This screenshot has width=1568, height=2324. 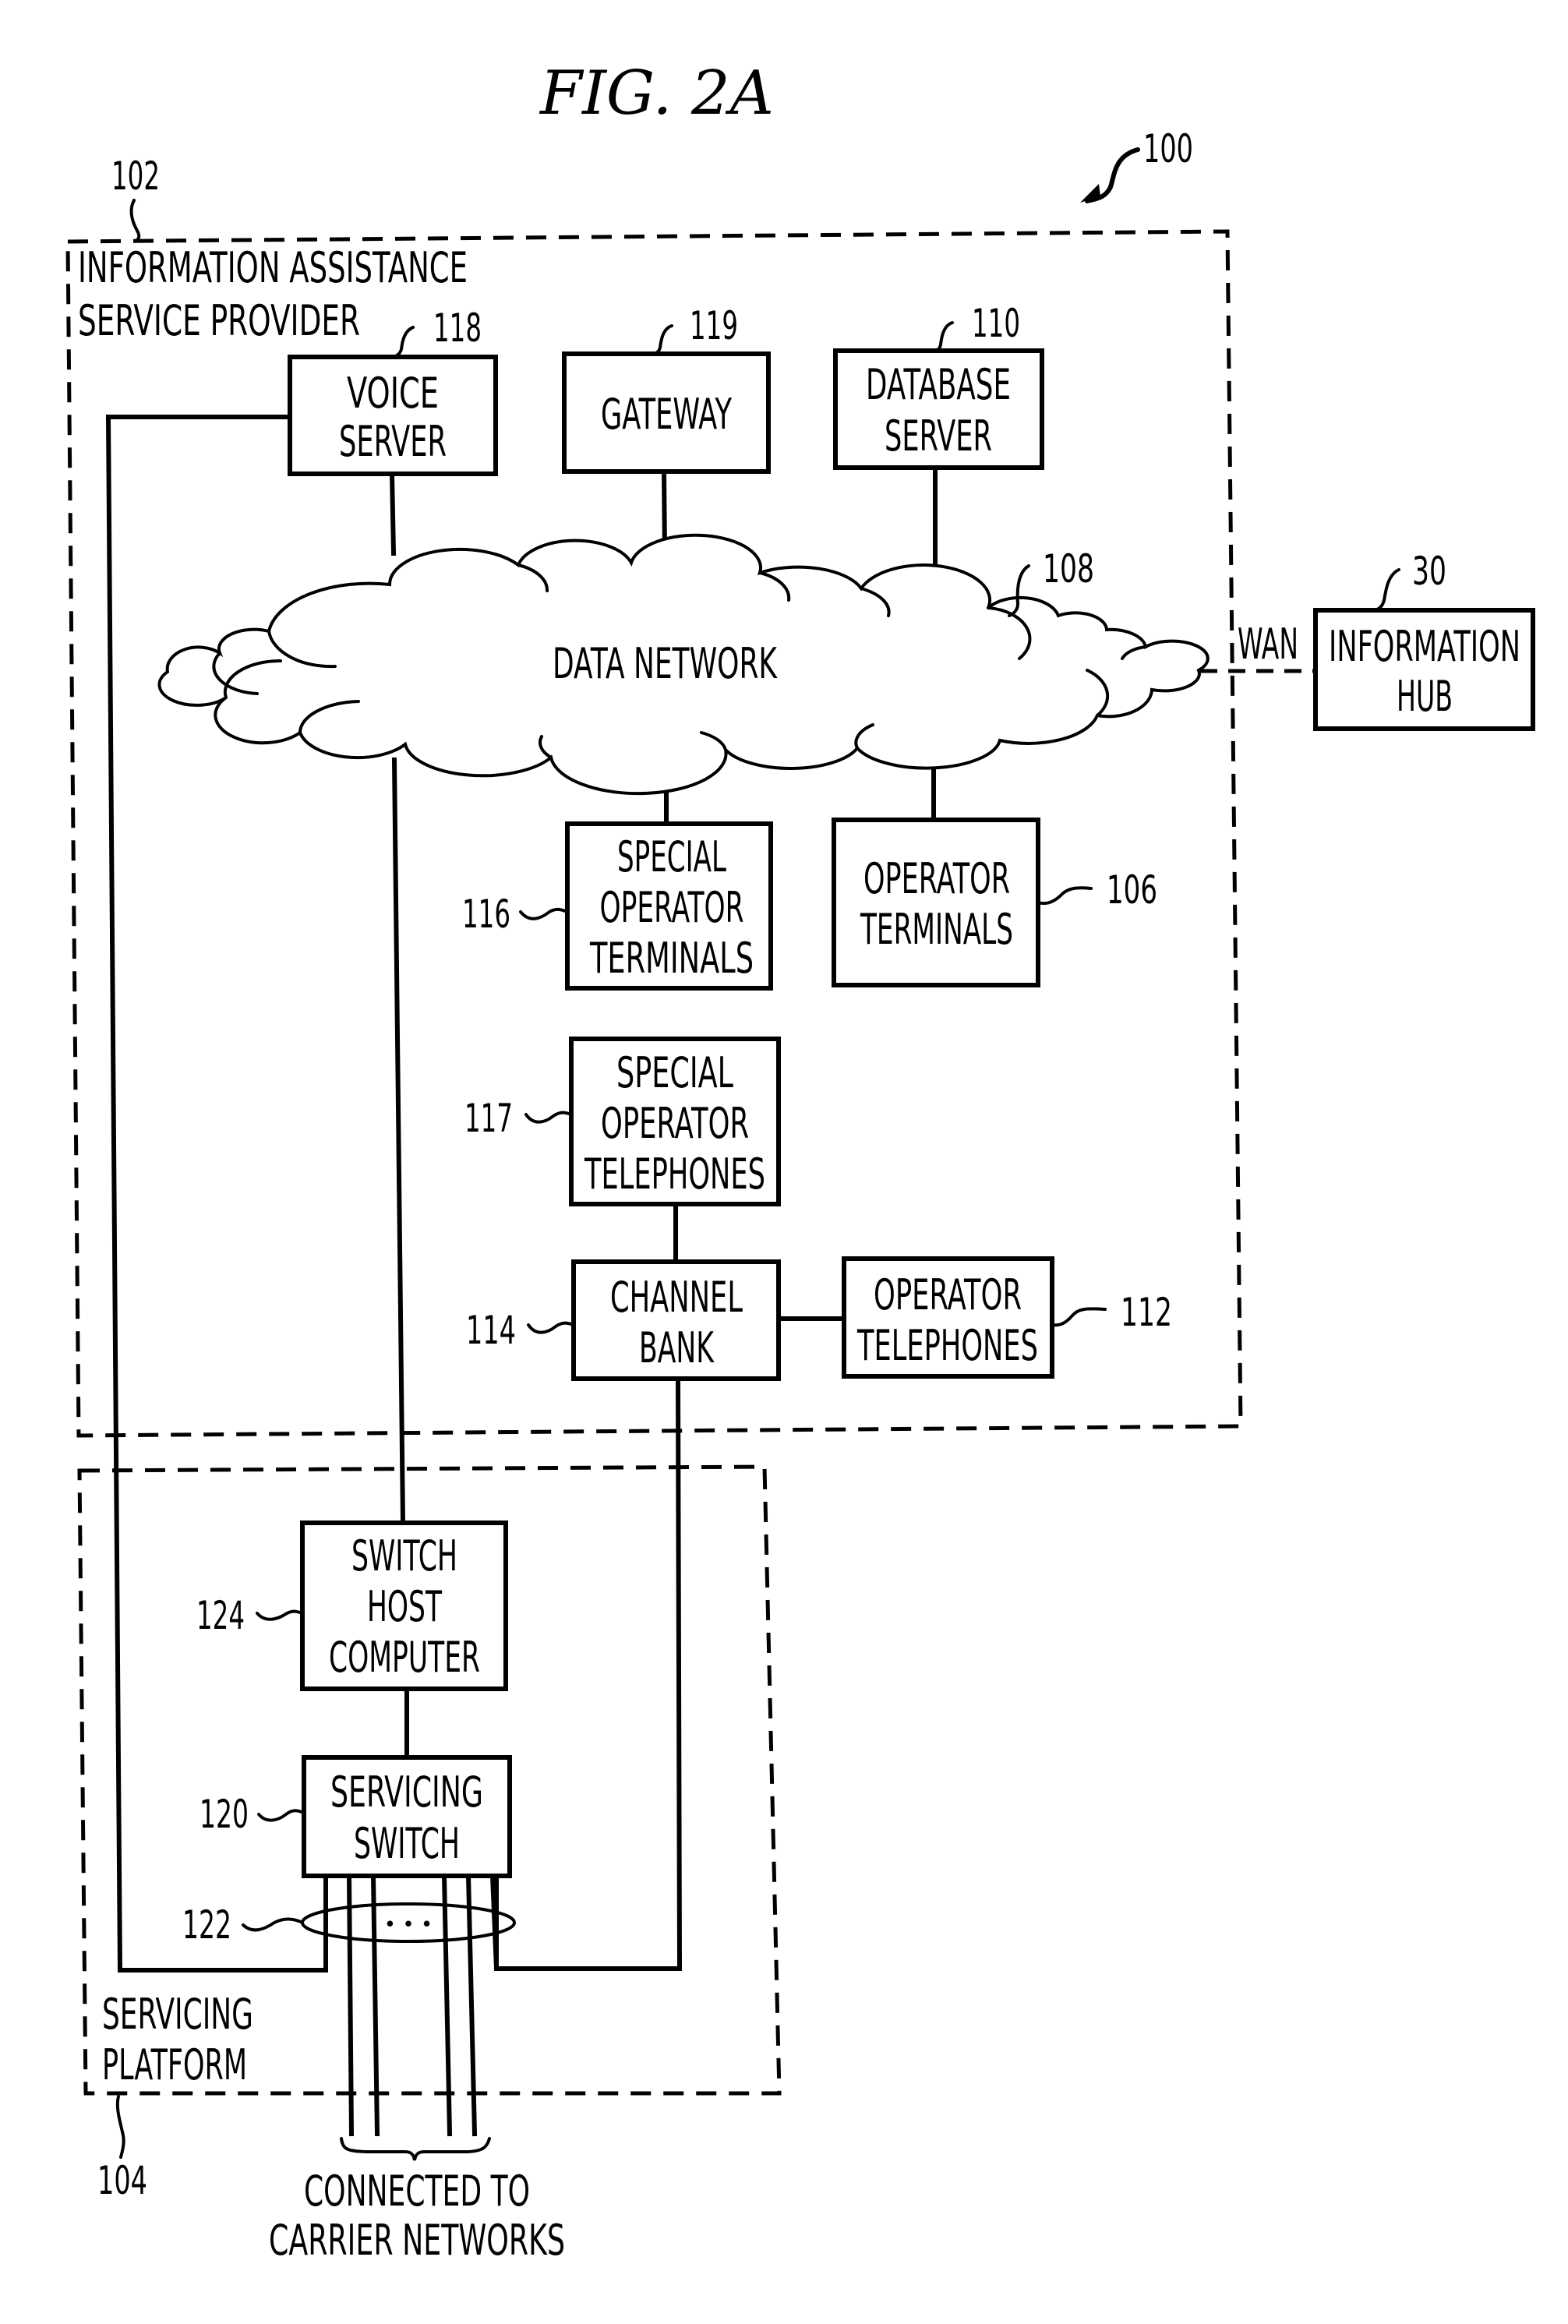 What do you see at coordinates (219, 320) in the screenshot?
I see `provider-region-label-line2: SERVICE PROVIDER` at bounding box center [219, 320].